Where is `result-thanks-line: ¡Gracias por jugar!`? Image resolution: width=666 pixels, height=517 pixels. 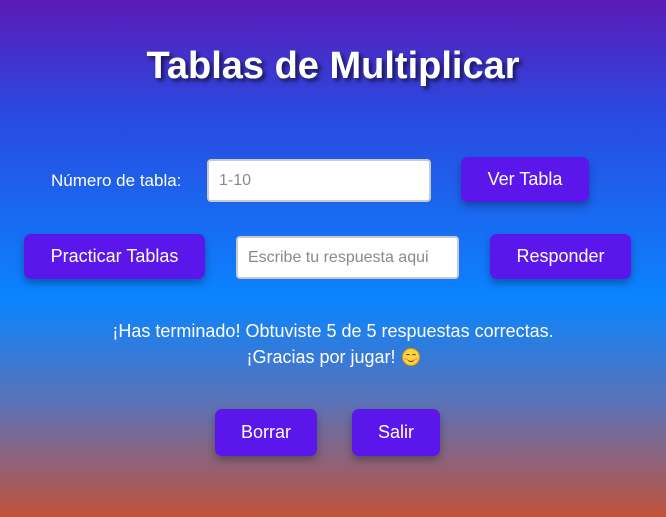
result-thanks-line: ¡Gracias por jugar! is located at coordinates (333, 357).